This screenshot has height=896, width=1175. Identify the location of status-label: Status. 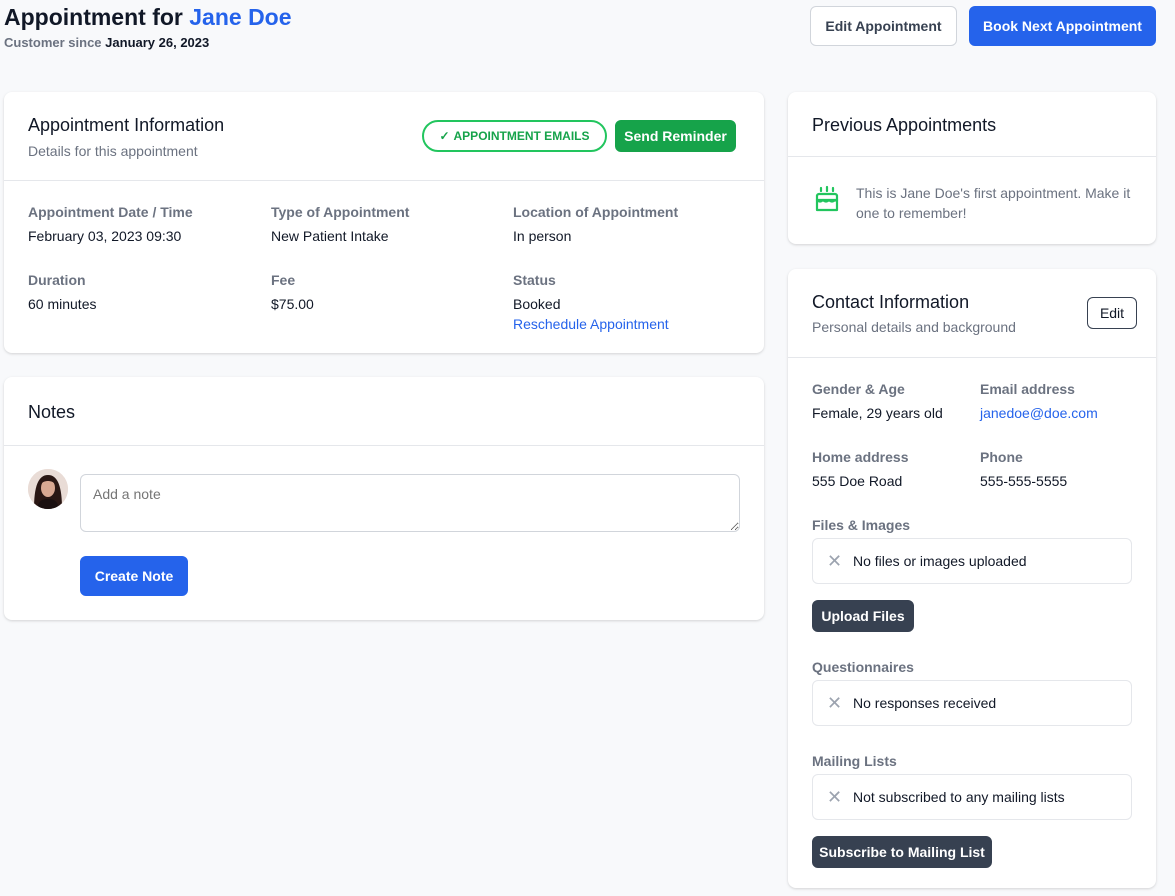
(534, 280).